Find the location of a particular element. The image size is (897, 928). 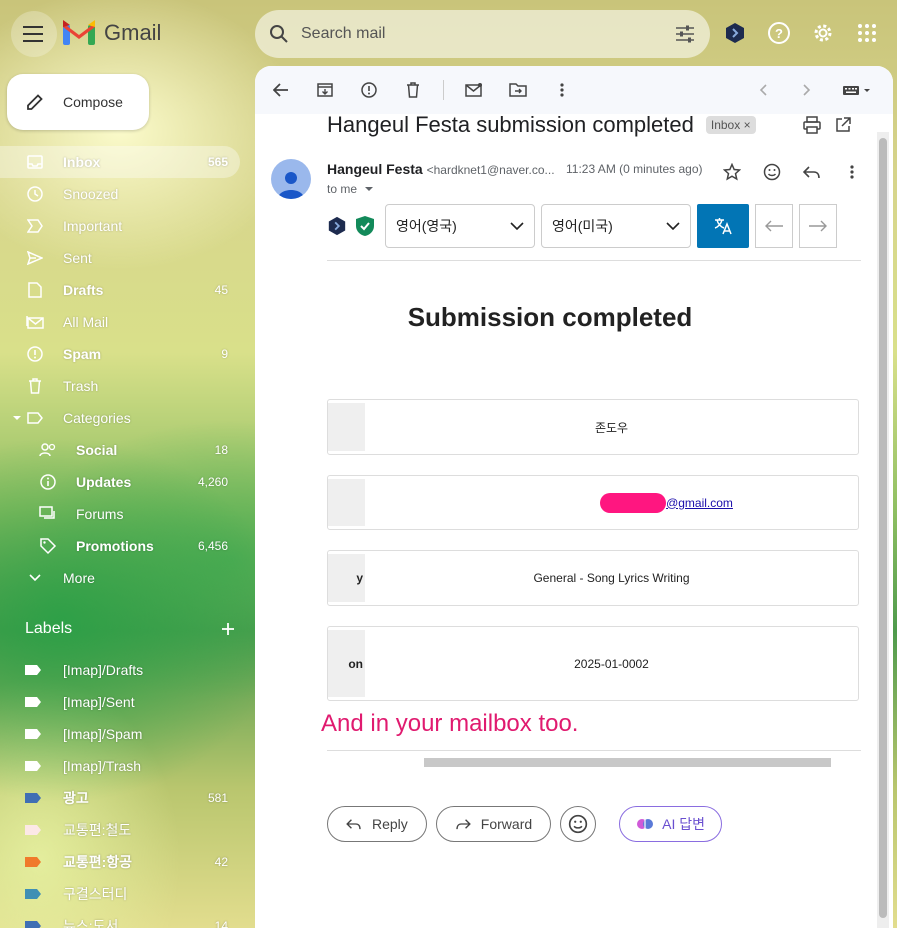

sidebar-item-all-mail: All Mail is located at coordinates (120, 322).